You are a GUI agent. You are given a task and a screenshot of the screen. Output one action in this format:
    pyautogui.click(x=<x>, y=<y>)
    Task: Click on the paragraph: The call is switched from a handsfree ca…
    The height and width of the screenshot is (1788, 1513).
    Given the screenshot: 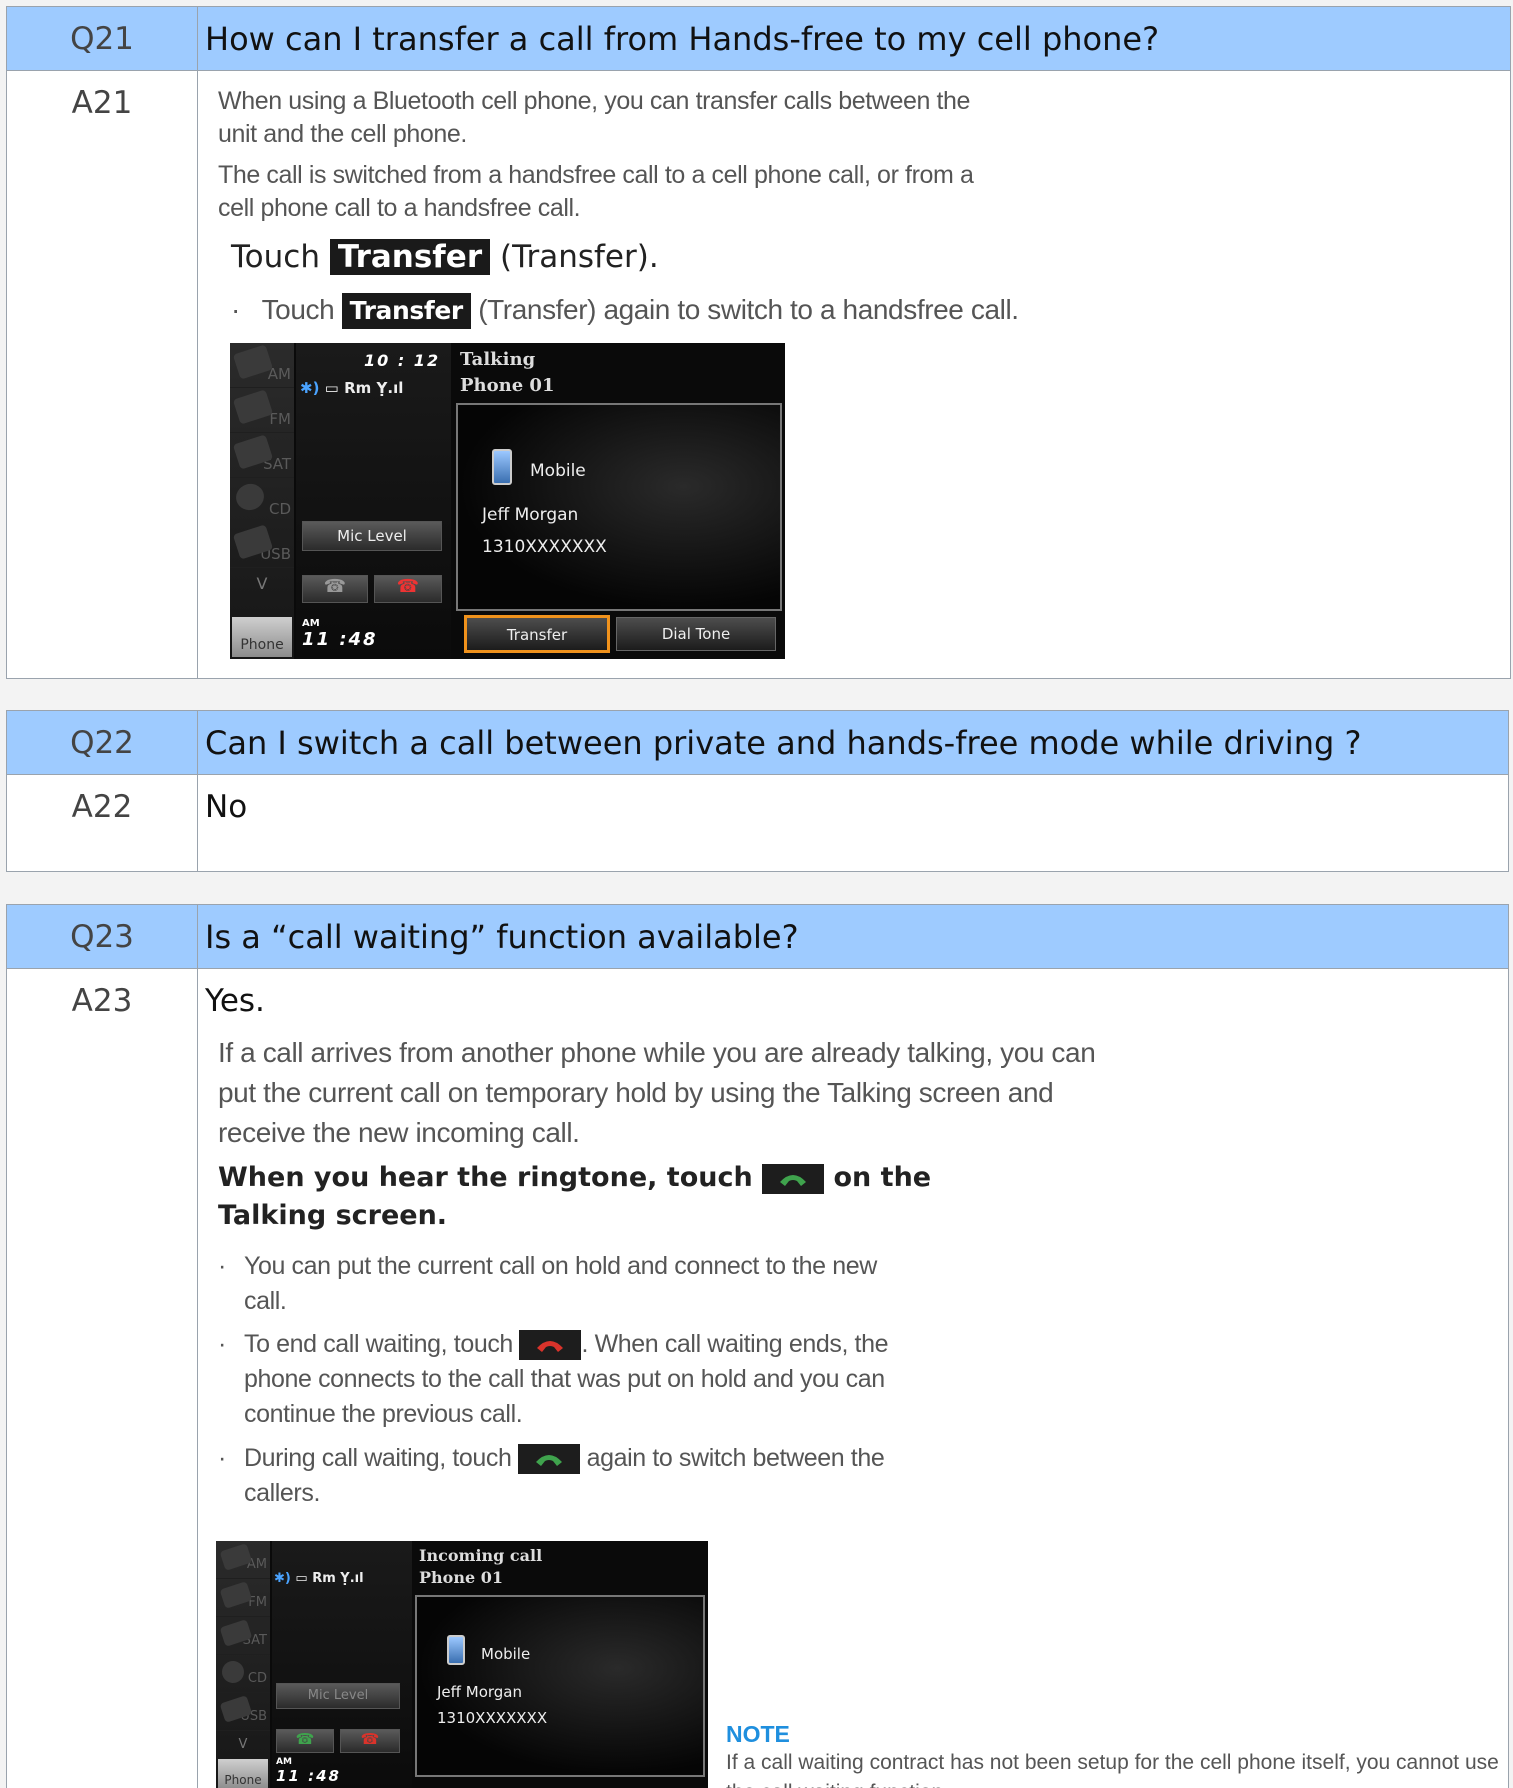 What is the action you would take?
    pyautogui.click(x=596, y=191)
    